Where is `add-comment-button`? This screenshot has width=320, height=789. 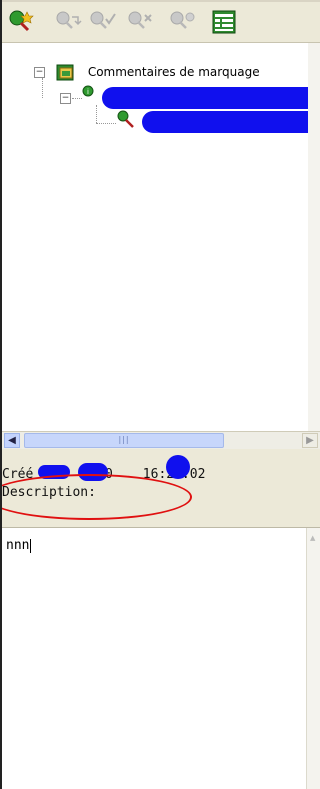
add-comment-button is located at coordinates (22, 22).